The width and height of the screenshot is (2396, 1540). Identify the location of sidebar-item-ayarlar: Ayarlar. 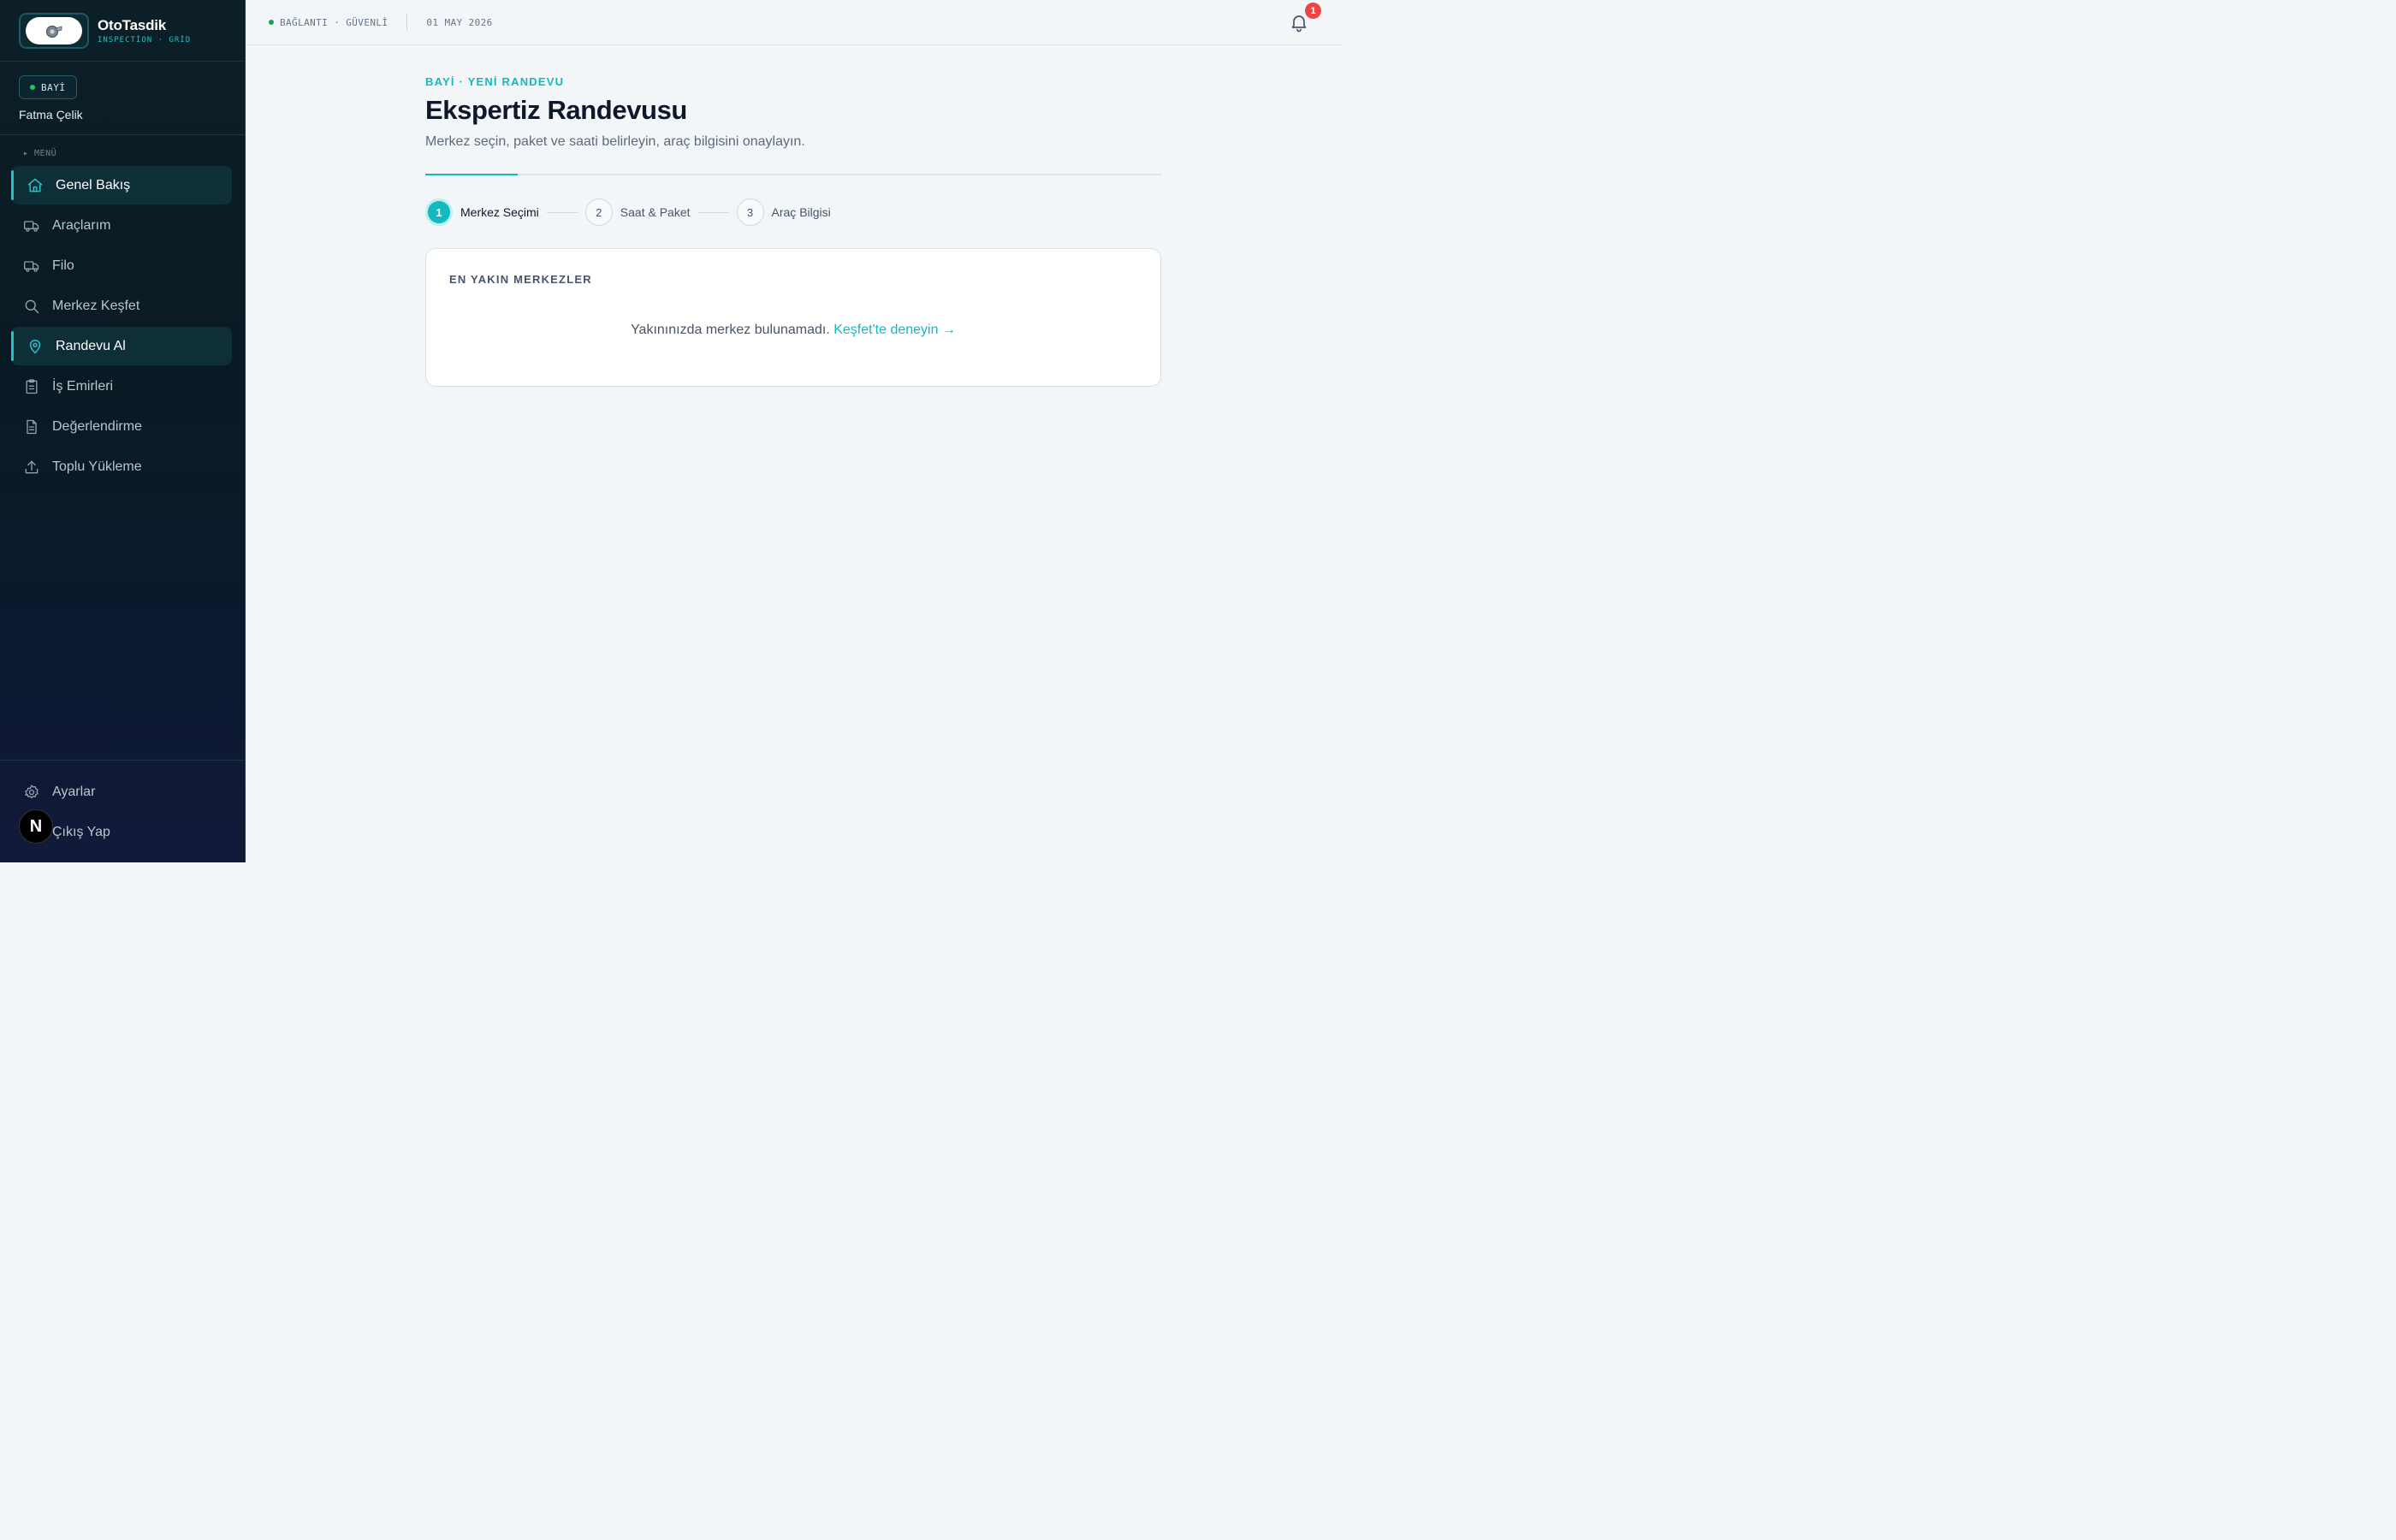
(122, 792).